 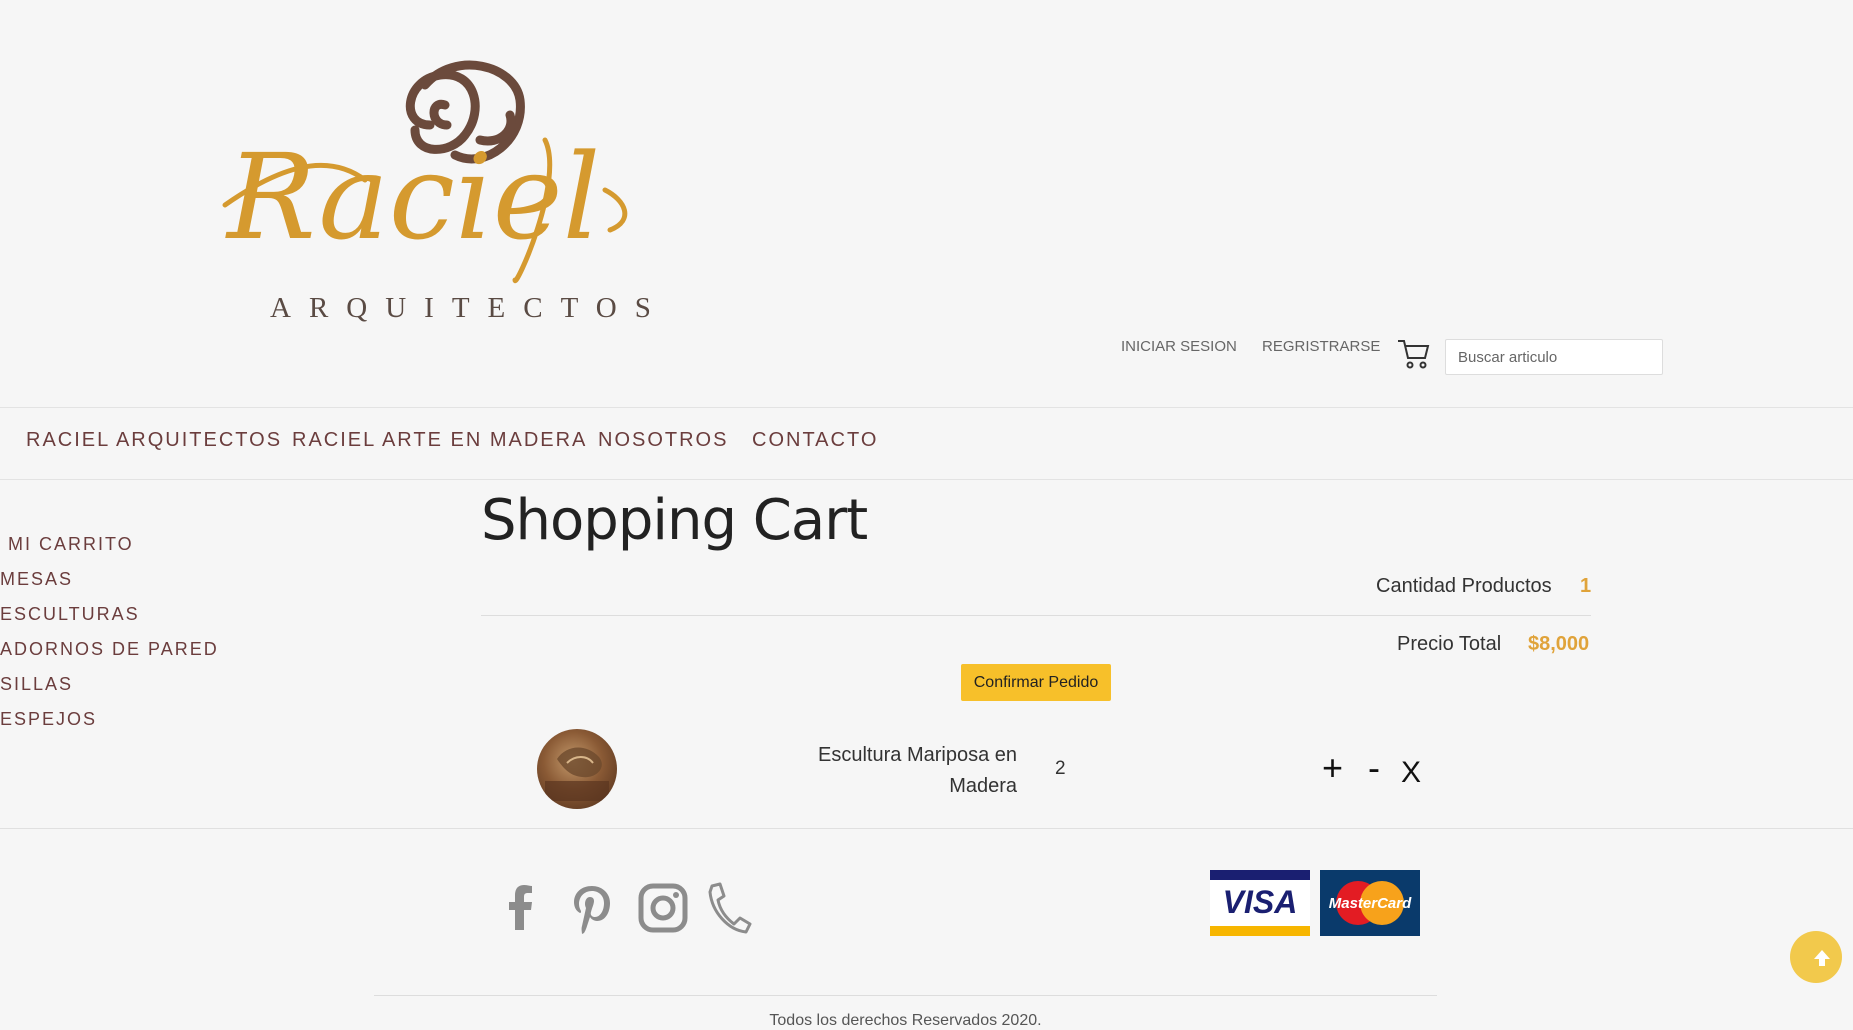 What do you see at coordinates (917, 770) in the screenshot?
I see `product-name: Escultura Mariposa en Madera` at bounding box center [917, 770].